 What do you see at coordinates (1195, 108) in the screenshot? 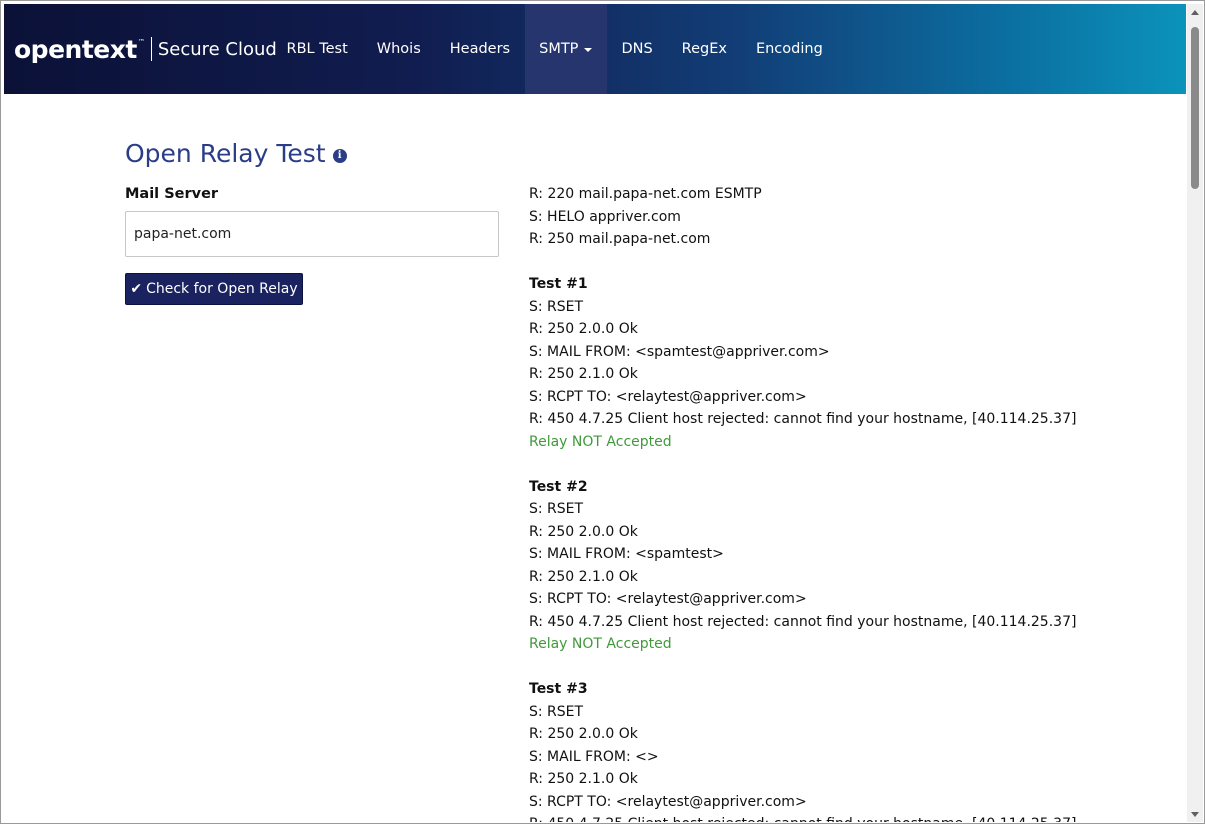
I see `scrollbar-thumb` at bounding box center [1195, 108].